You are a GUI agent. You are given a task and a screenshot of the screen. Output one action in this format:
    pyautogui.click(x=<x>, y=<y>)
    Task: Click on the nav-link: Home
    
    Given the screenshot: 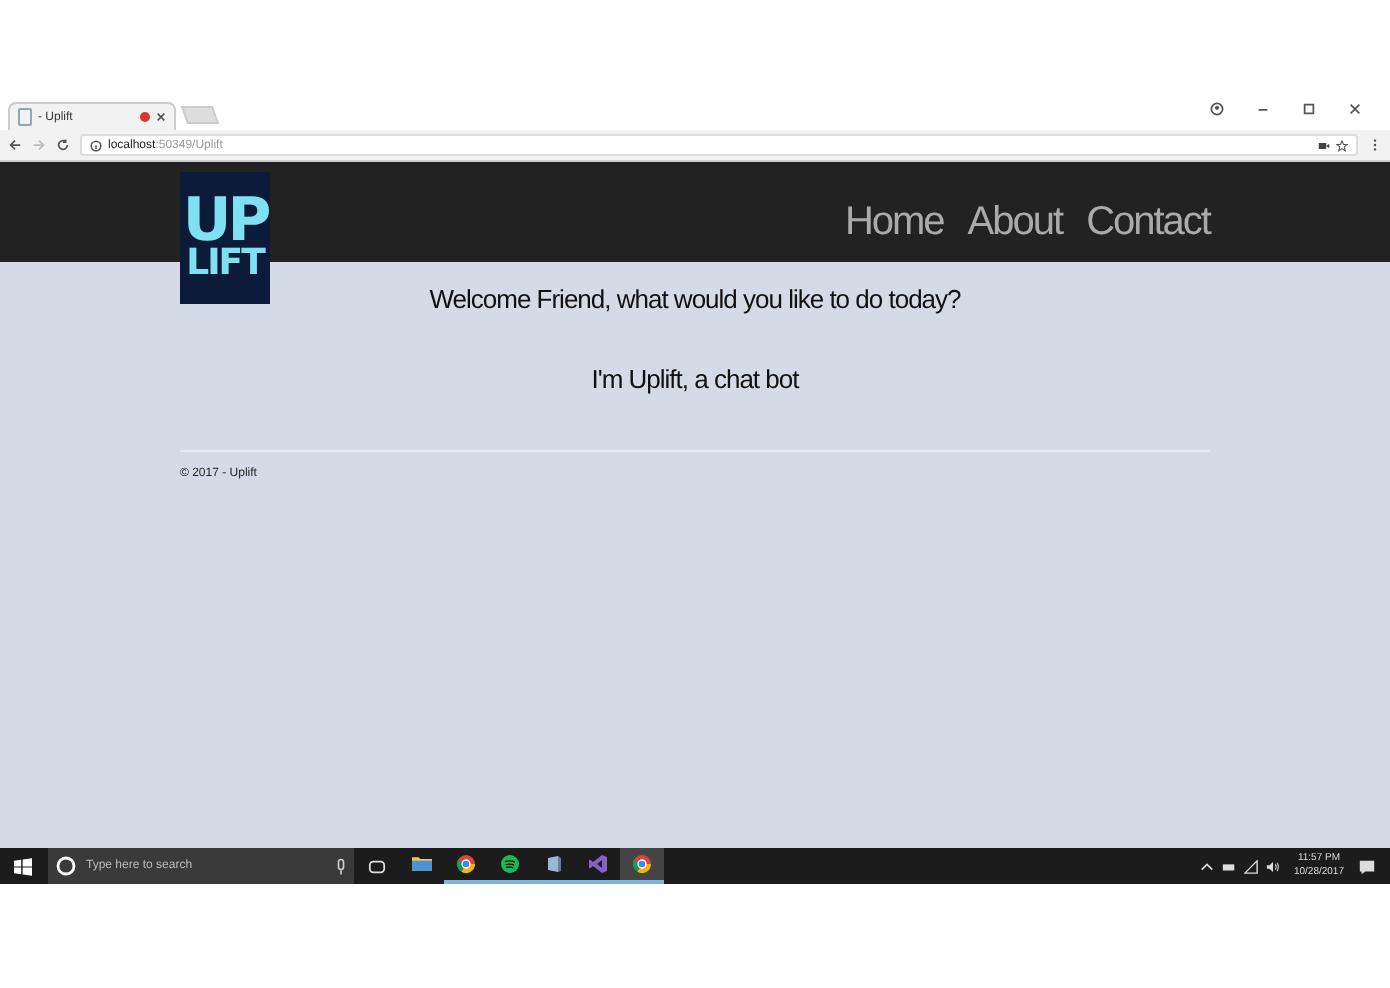 What is the action you would take?
    pyautogui.click(x=894, y=223)
    